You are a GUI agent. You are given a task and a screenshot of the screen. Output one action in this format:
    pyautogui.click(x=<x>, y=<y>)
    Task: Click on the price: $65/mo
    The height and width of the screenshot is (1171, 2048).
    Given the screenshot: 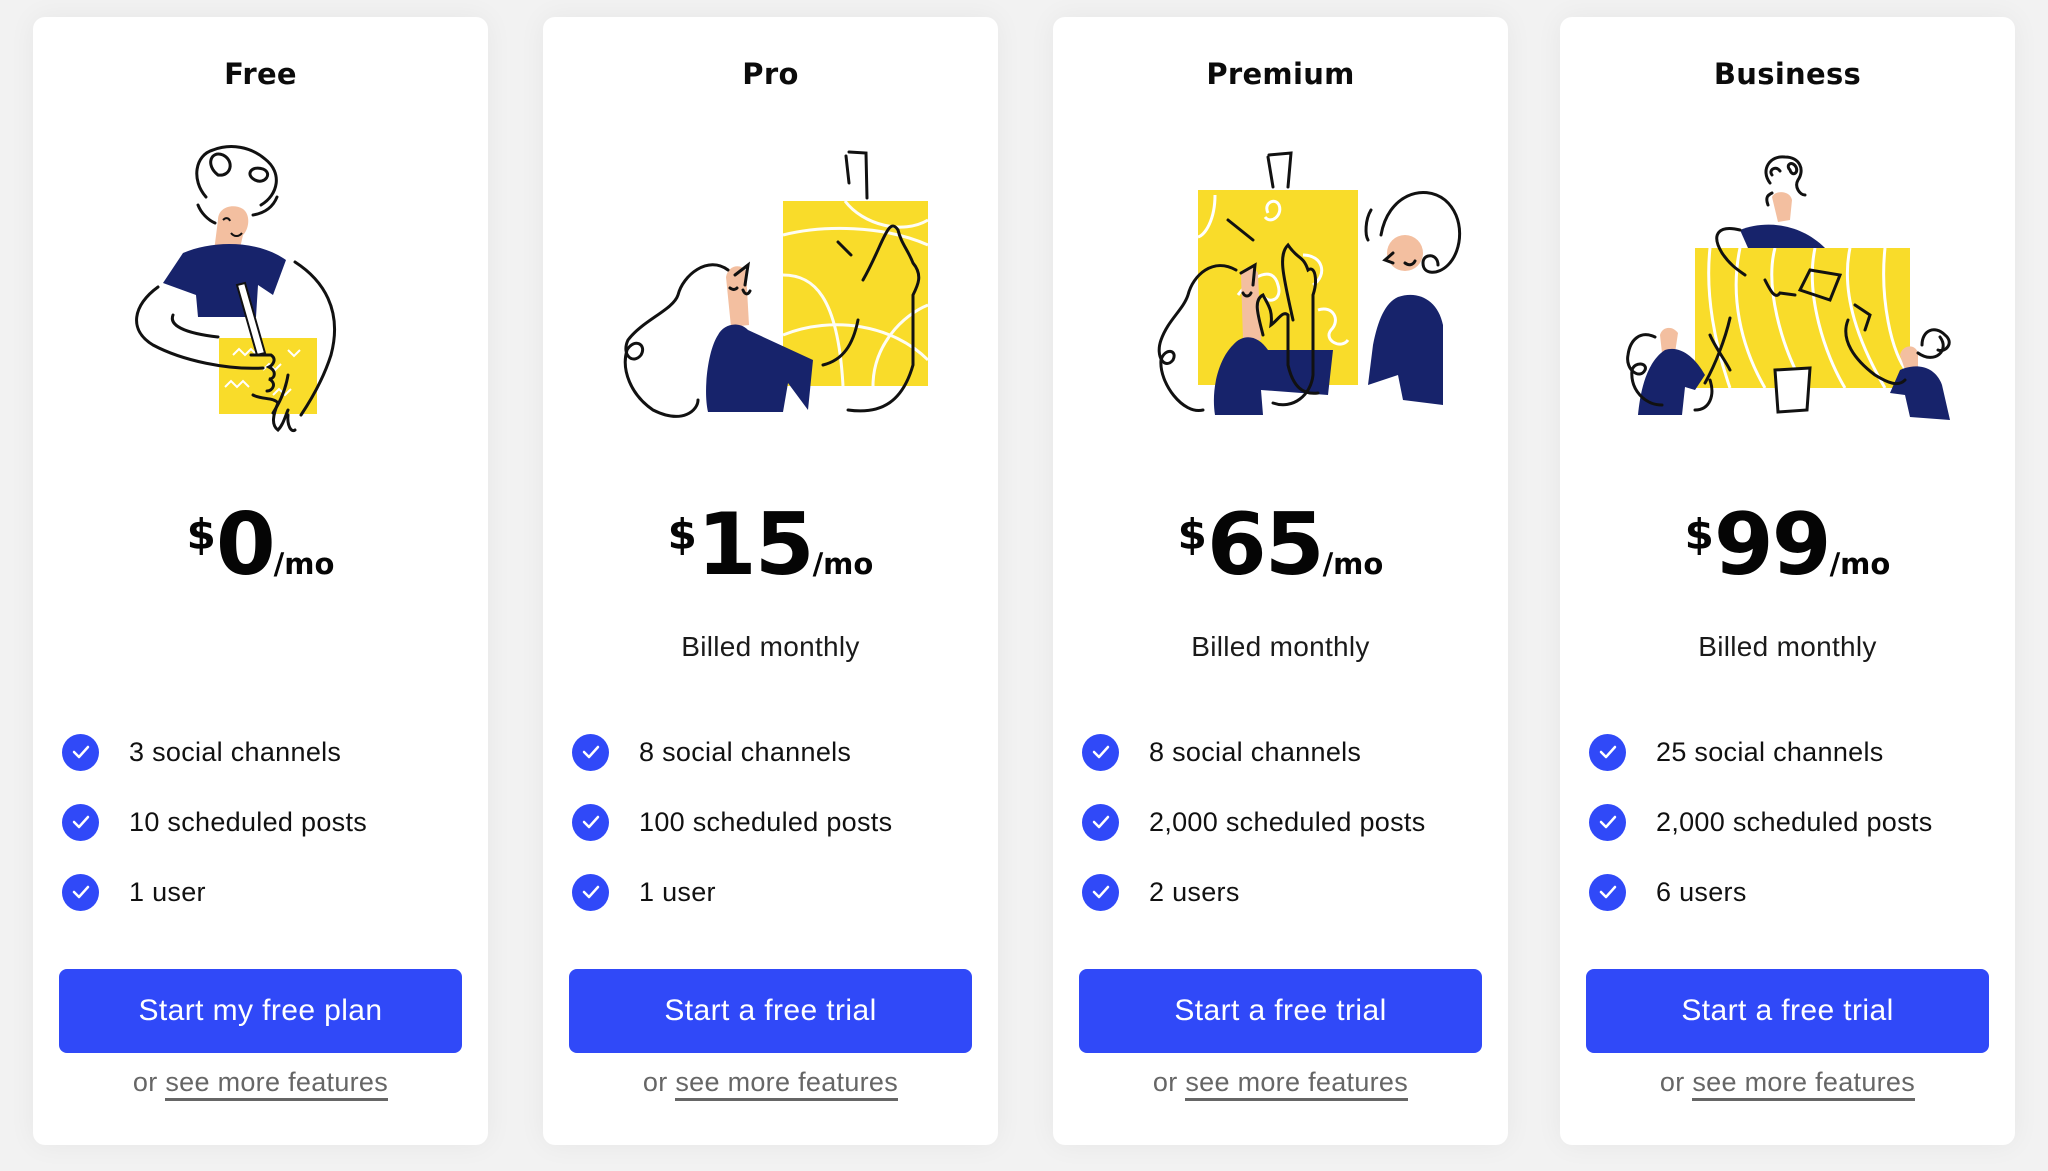 What is the action you would take?
    pyautogui.click(x=1280, y=545)
    